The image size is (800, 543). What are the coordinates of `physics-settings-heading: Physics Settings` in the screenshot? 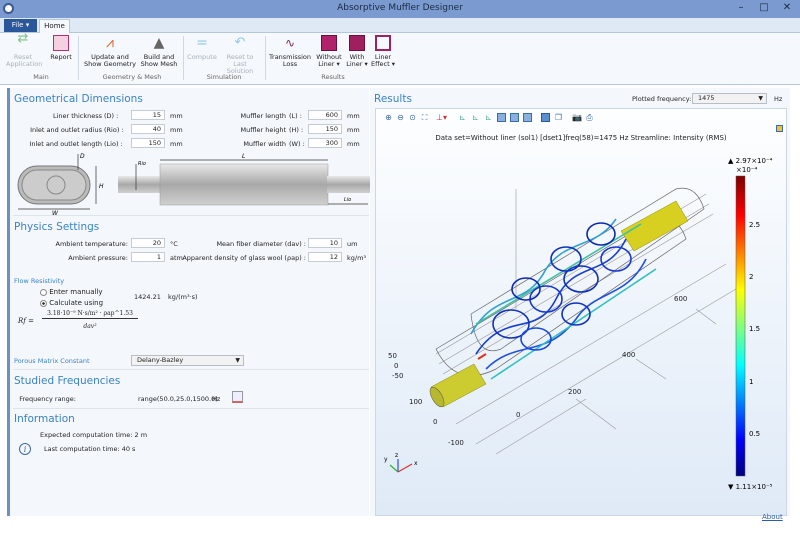 It's located at (57, 227).